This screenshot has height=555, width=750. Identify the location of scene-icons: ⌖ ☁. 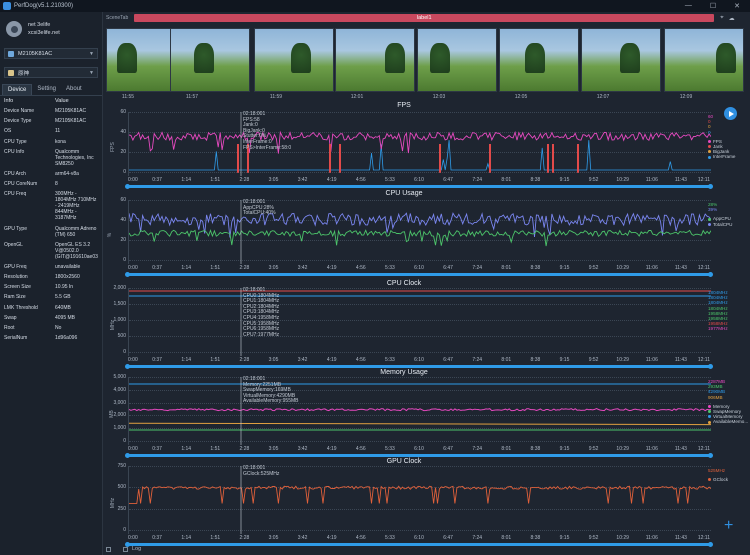
(727, 18).